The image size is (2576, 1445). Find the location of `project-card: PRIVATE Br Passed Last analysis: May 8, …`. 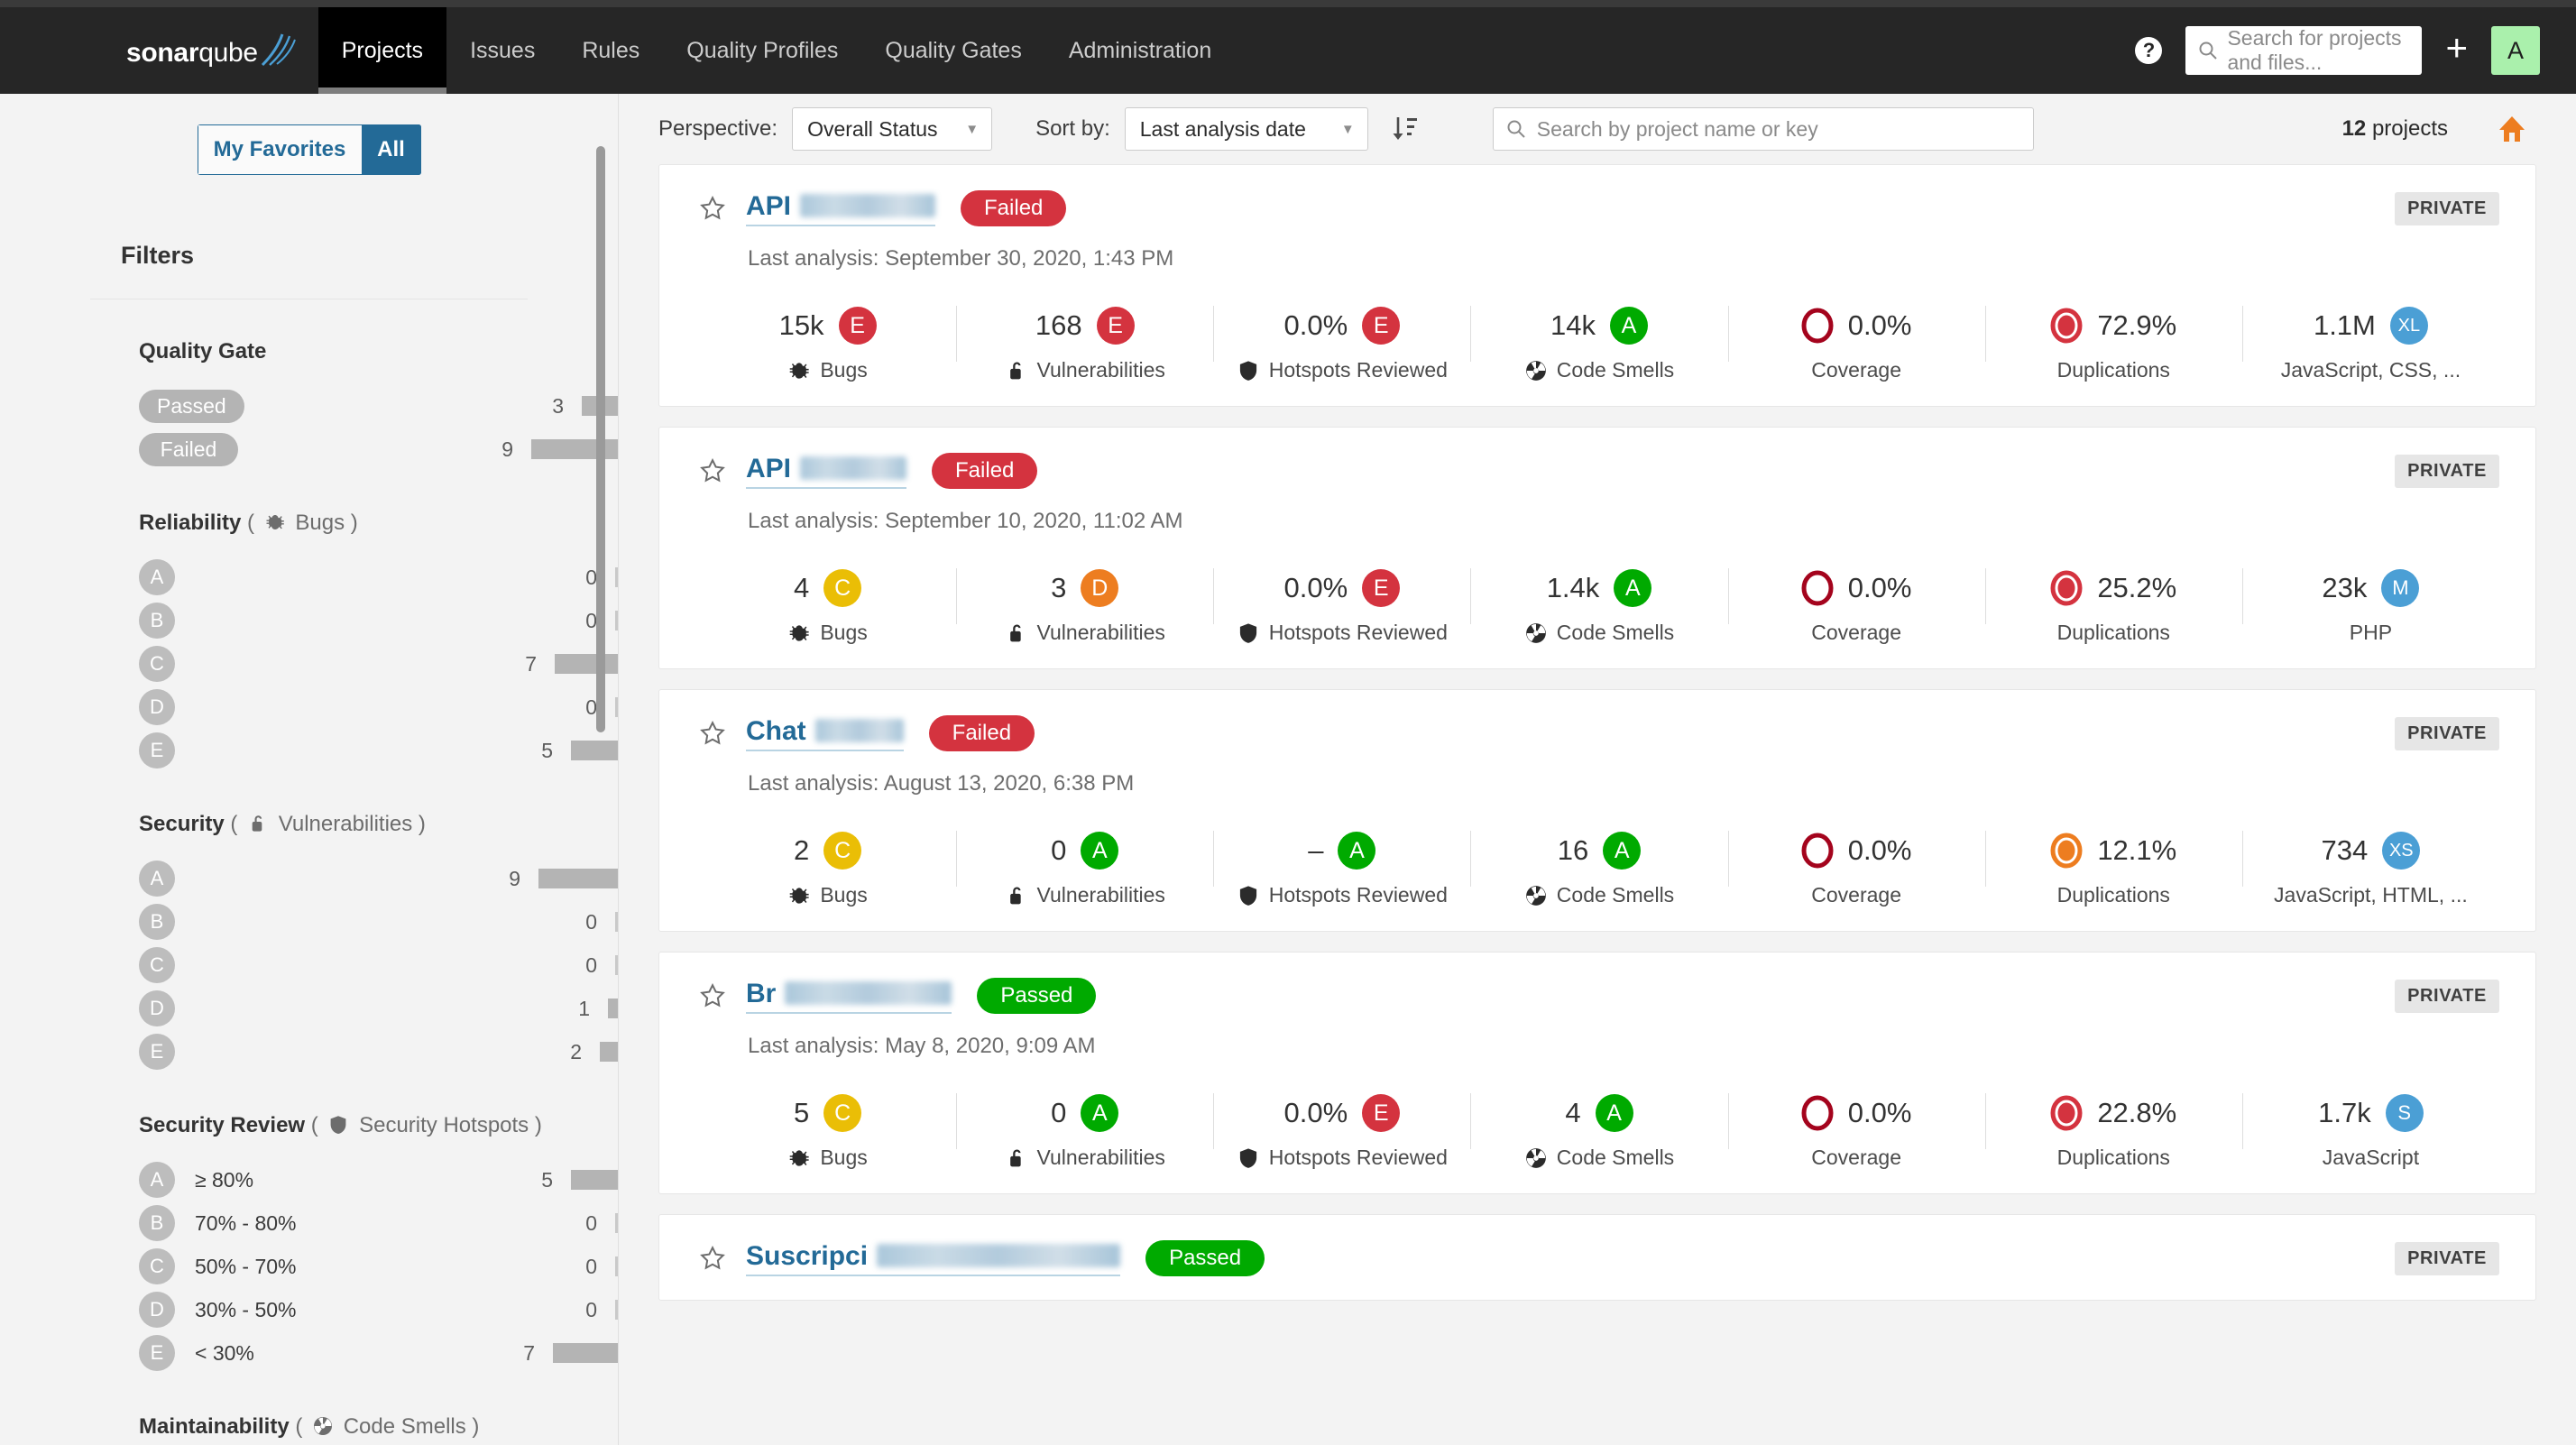

project-card: PRIVATE Br Passed Last analysis: May 8, … is located at coordinates (1597, 1073).